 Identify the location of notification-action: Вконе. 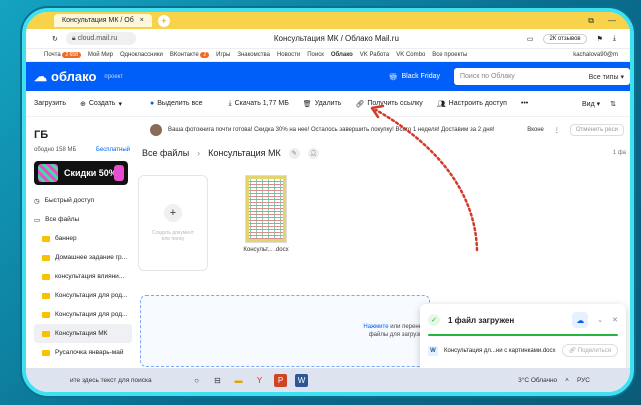
(535, 130).